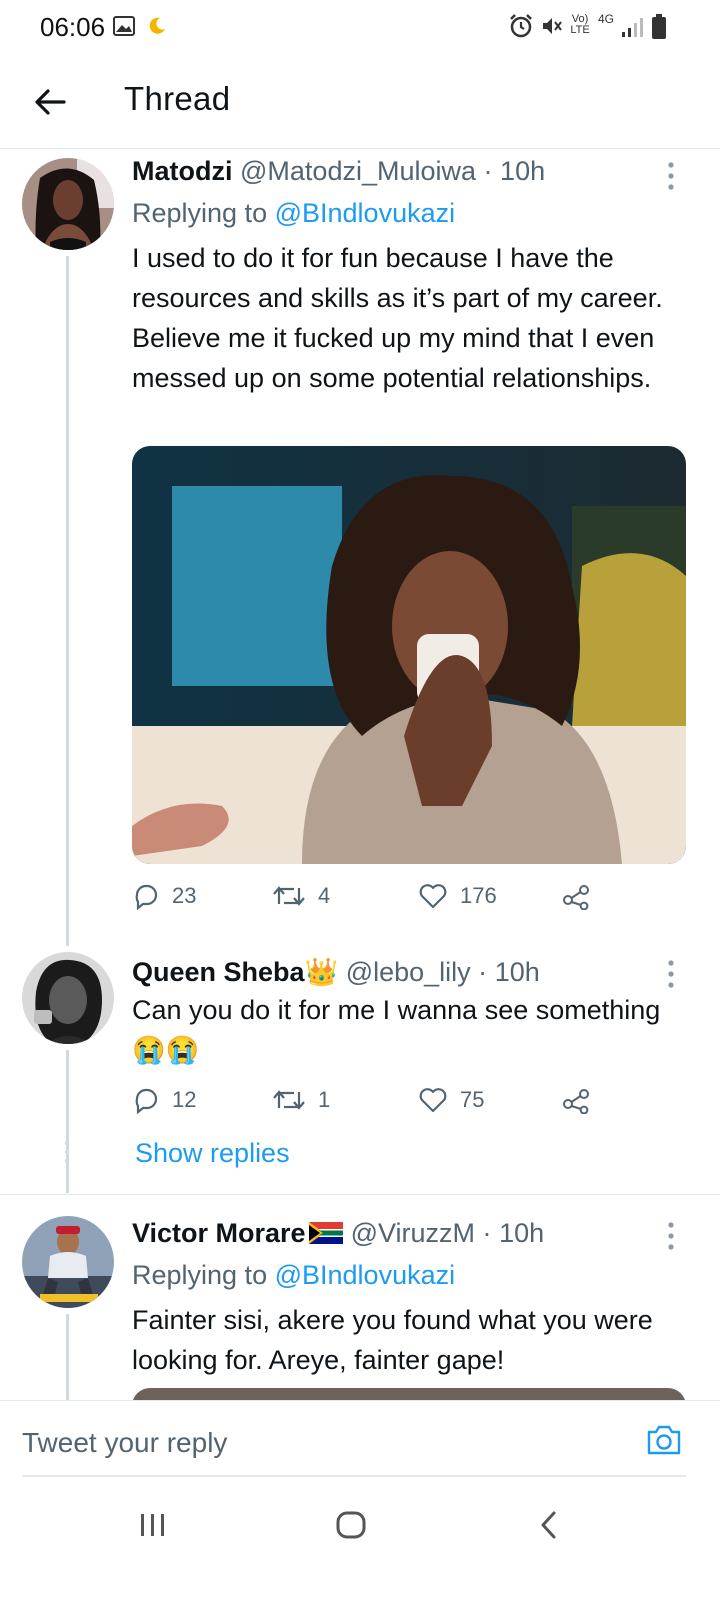 This screenshot has height=1600, width=720. Describe the element at coordinates (360, 1438) in the screenshot. I see `reply-composer: Tweet your reply` at that location.